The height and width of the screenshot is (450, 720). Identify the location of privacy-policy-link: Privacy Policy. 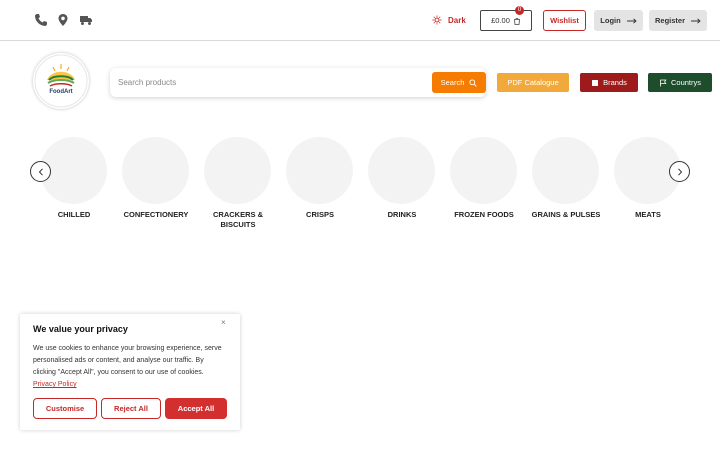
(55, 384).